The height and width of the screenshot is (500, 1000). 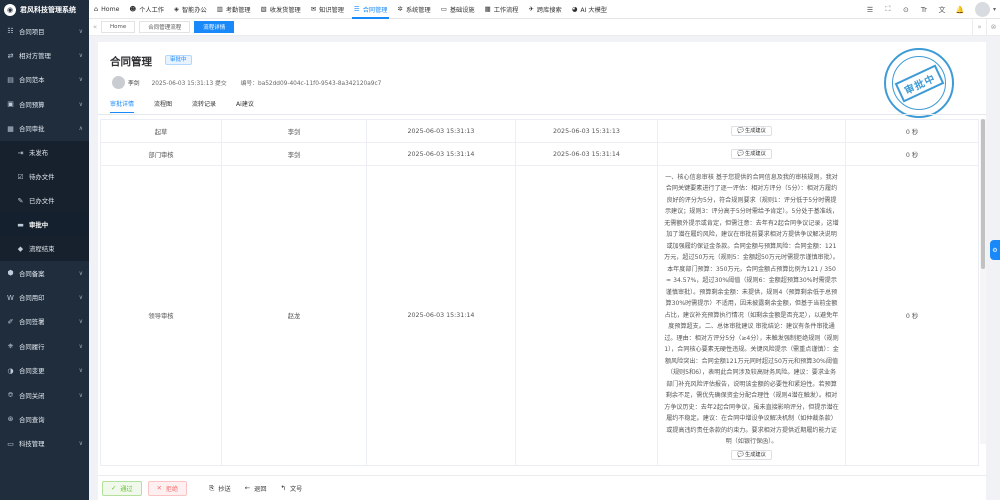 What do you see at coordinates (458, 9) in the screenshot?
I see `nav-tab: ▭ 基础设施` at bounding box center [458, 9].